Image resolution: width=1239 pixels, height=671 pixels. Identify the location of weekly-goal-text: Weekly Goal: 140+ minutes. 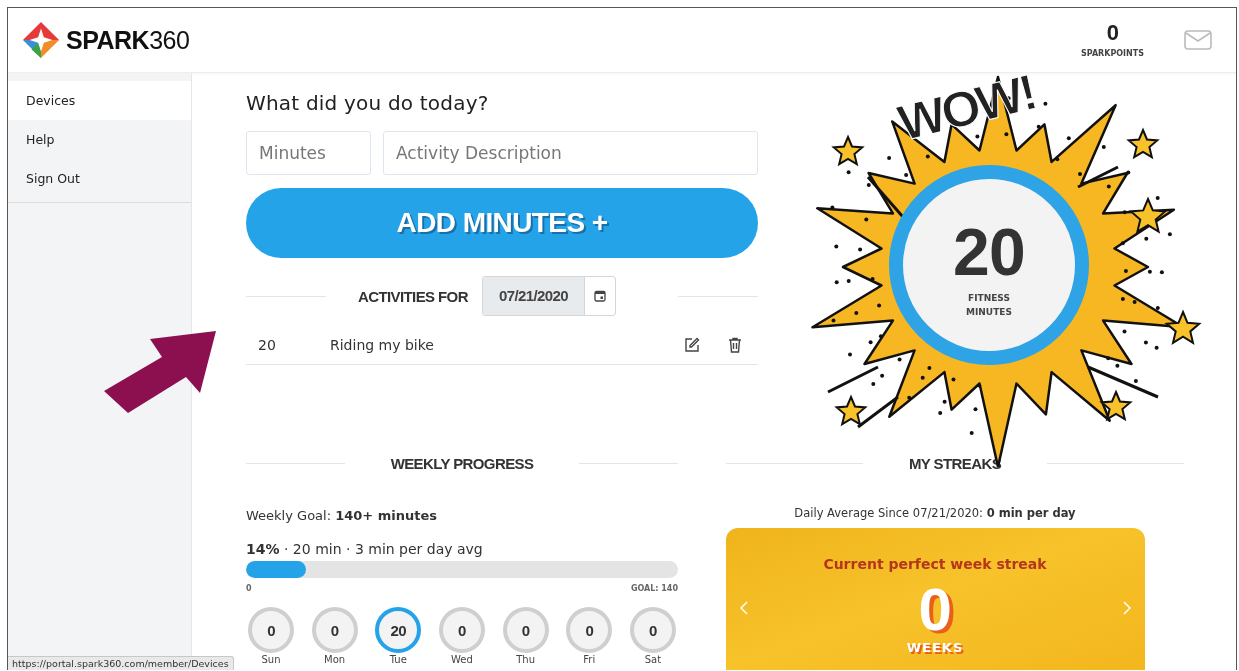
(342, 515).